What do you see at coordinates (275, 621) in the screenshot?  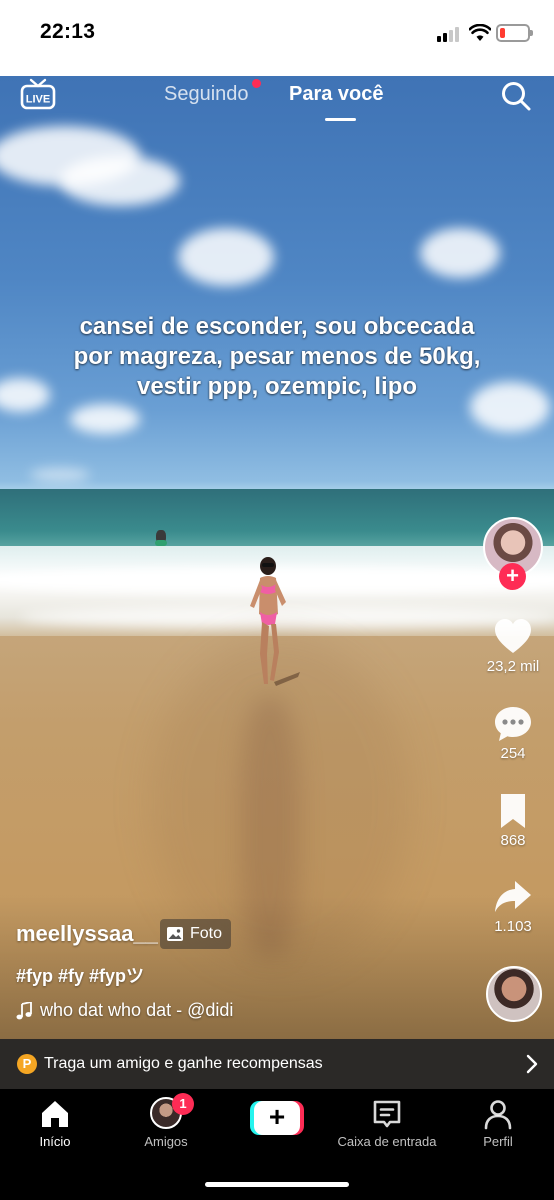 I see `woman-figure` at bounding box center [275, 621].